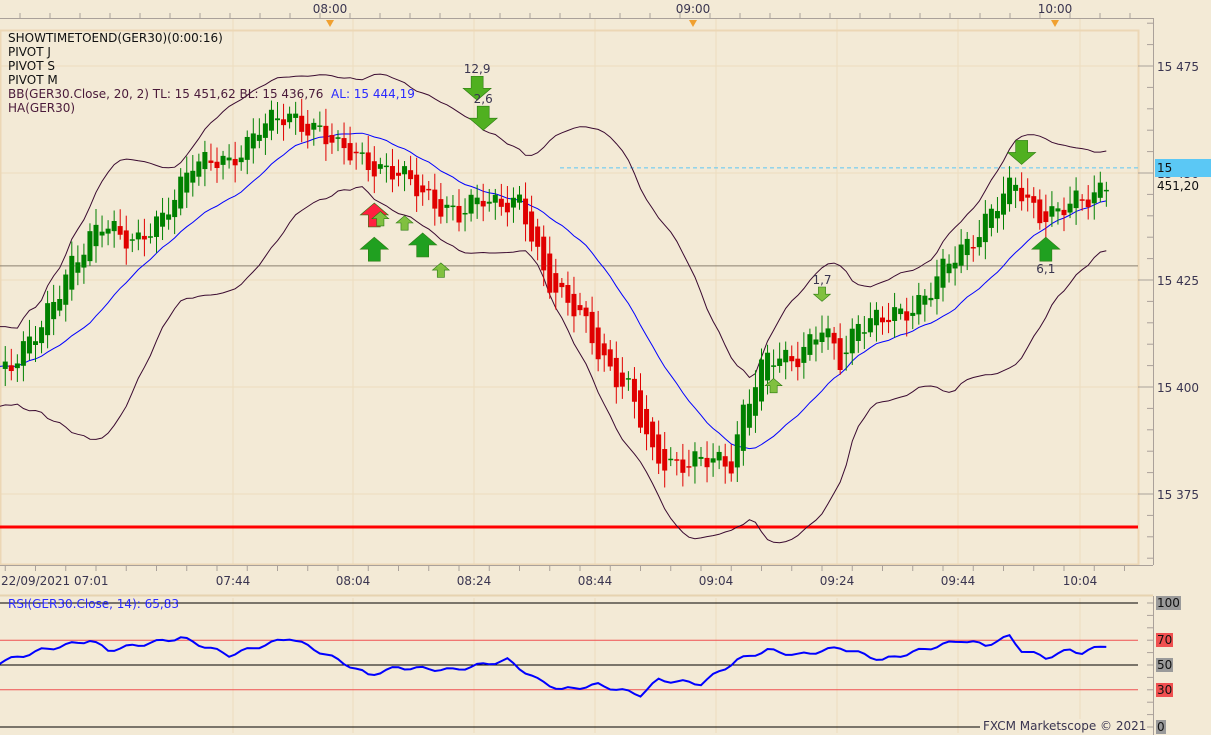  Describe the element at coordinates (1161, 727) in the screenshot. I see `rsi-level-label: 0` at that location.